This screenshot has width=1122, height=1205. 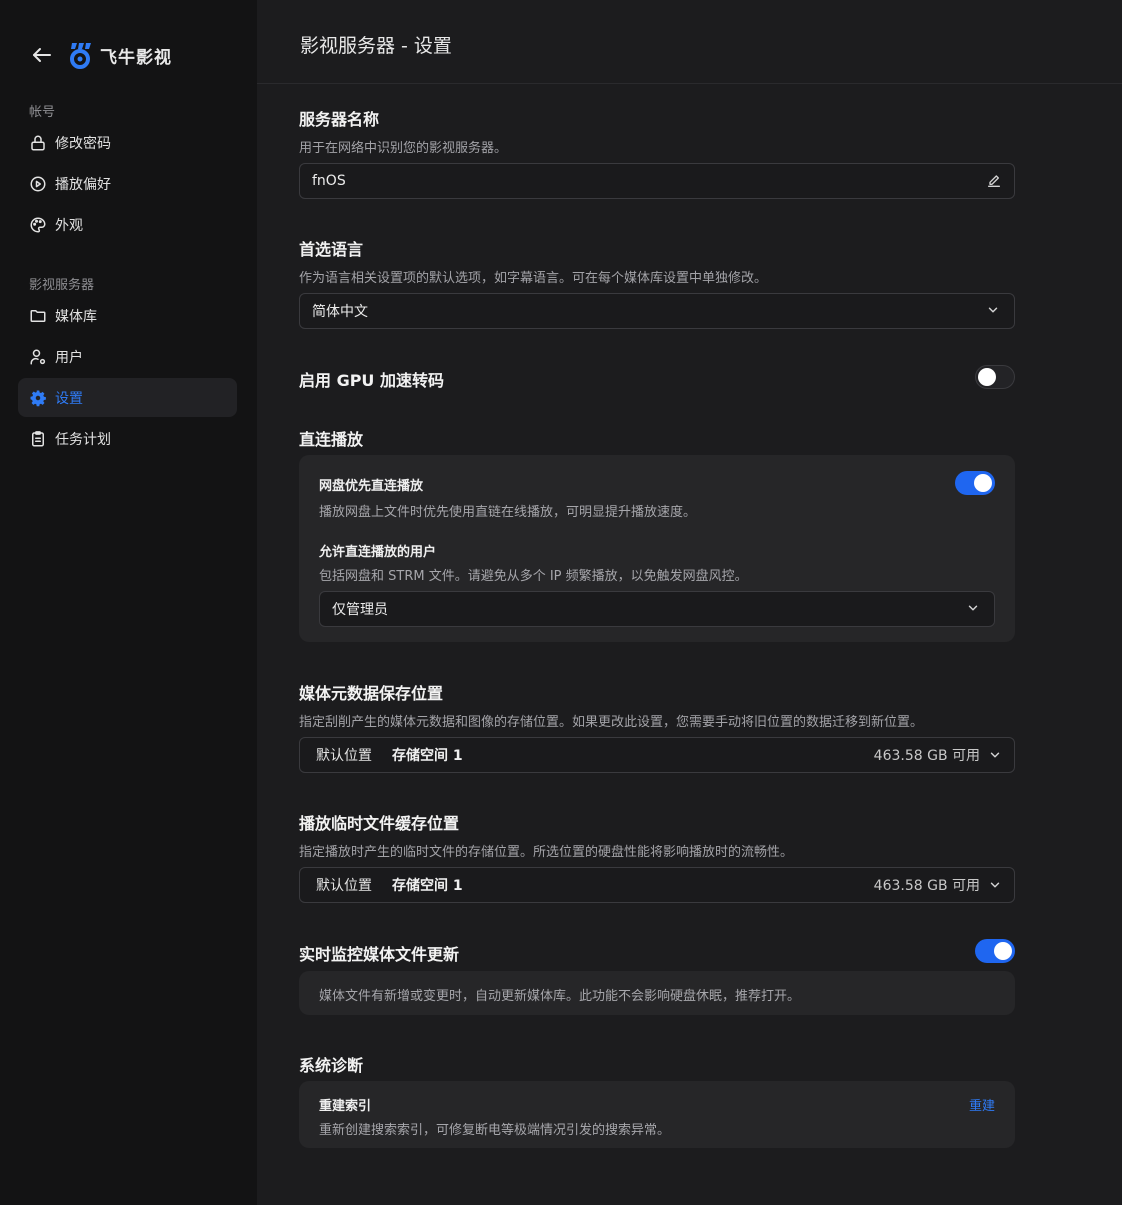 I want to click on palette-icon, so click(x=38, y=225).